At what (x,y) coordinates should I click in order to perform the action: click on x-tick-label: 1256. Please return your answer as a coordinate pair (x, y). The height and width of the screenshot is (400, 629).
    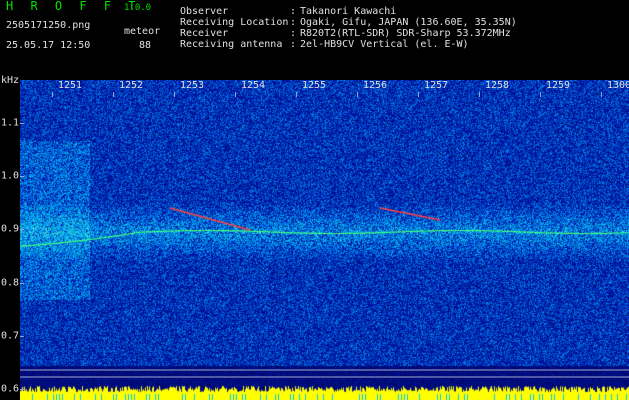
    Looking at the image, I should click on (375, 85).